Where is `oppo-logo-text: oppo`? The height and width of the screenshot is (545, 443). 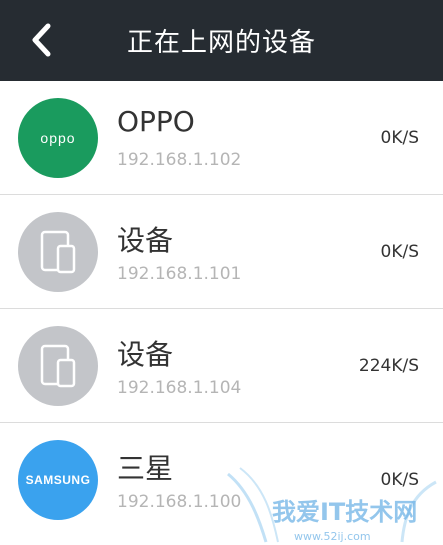 oppo-logo-text: oppo is located at coordinates (58, 138).